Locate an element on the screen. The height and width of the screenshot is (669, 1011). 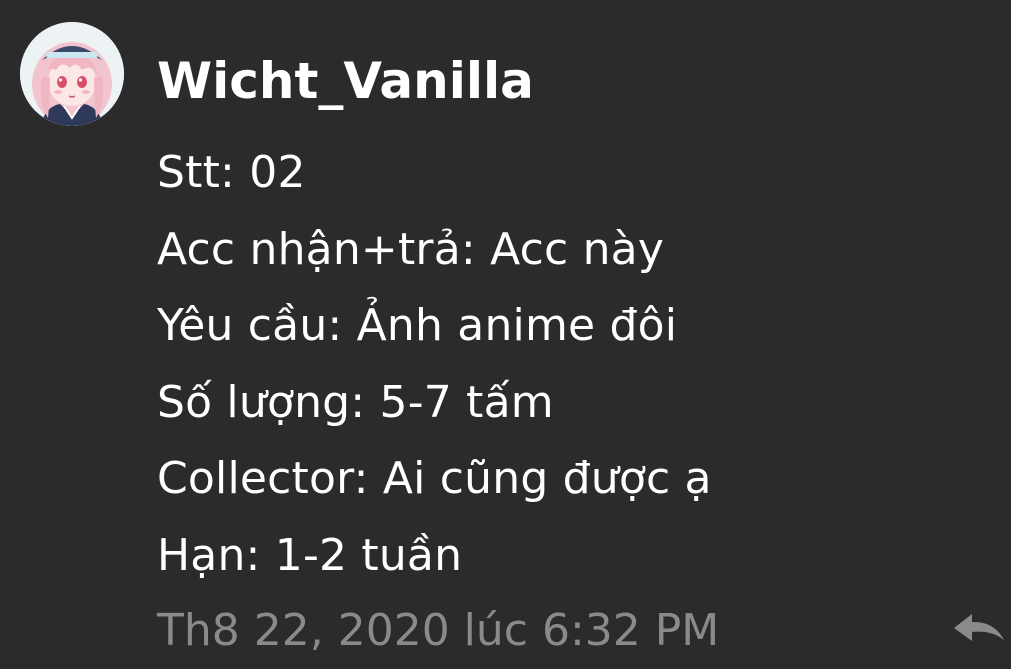
message-line-stt: Stt: 02 is located at coordinates (231, 172).